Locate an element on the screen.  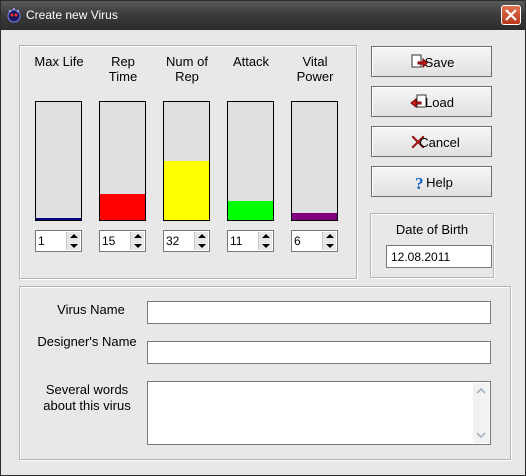
date-of-birth-label: Date of Birth is located at coordinates (432, 229).